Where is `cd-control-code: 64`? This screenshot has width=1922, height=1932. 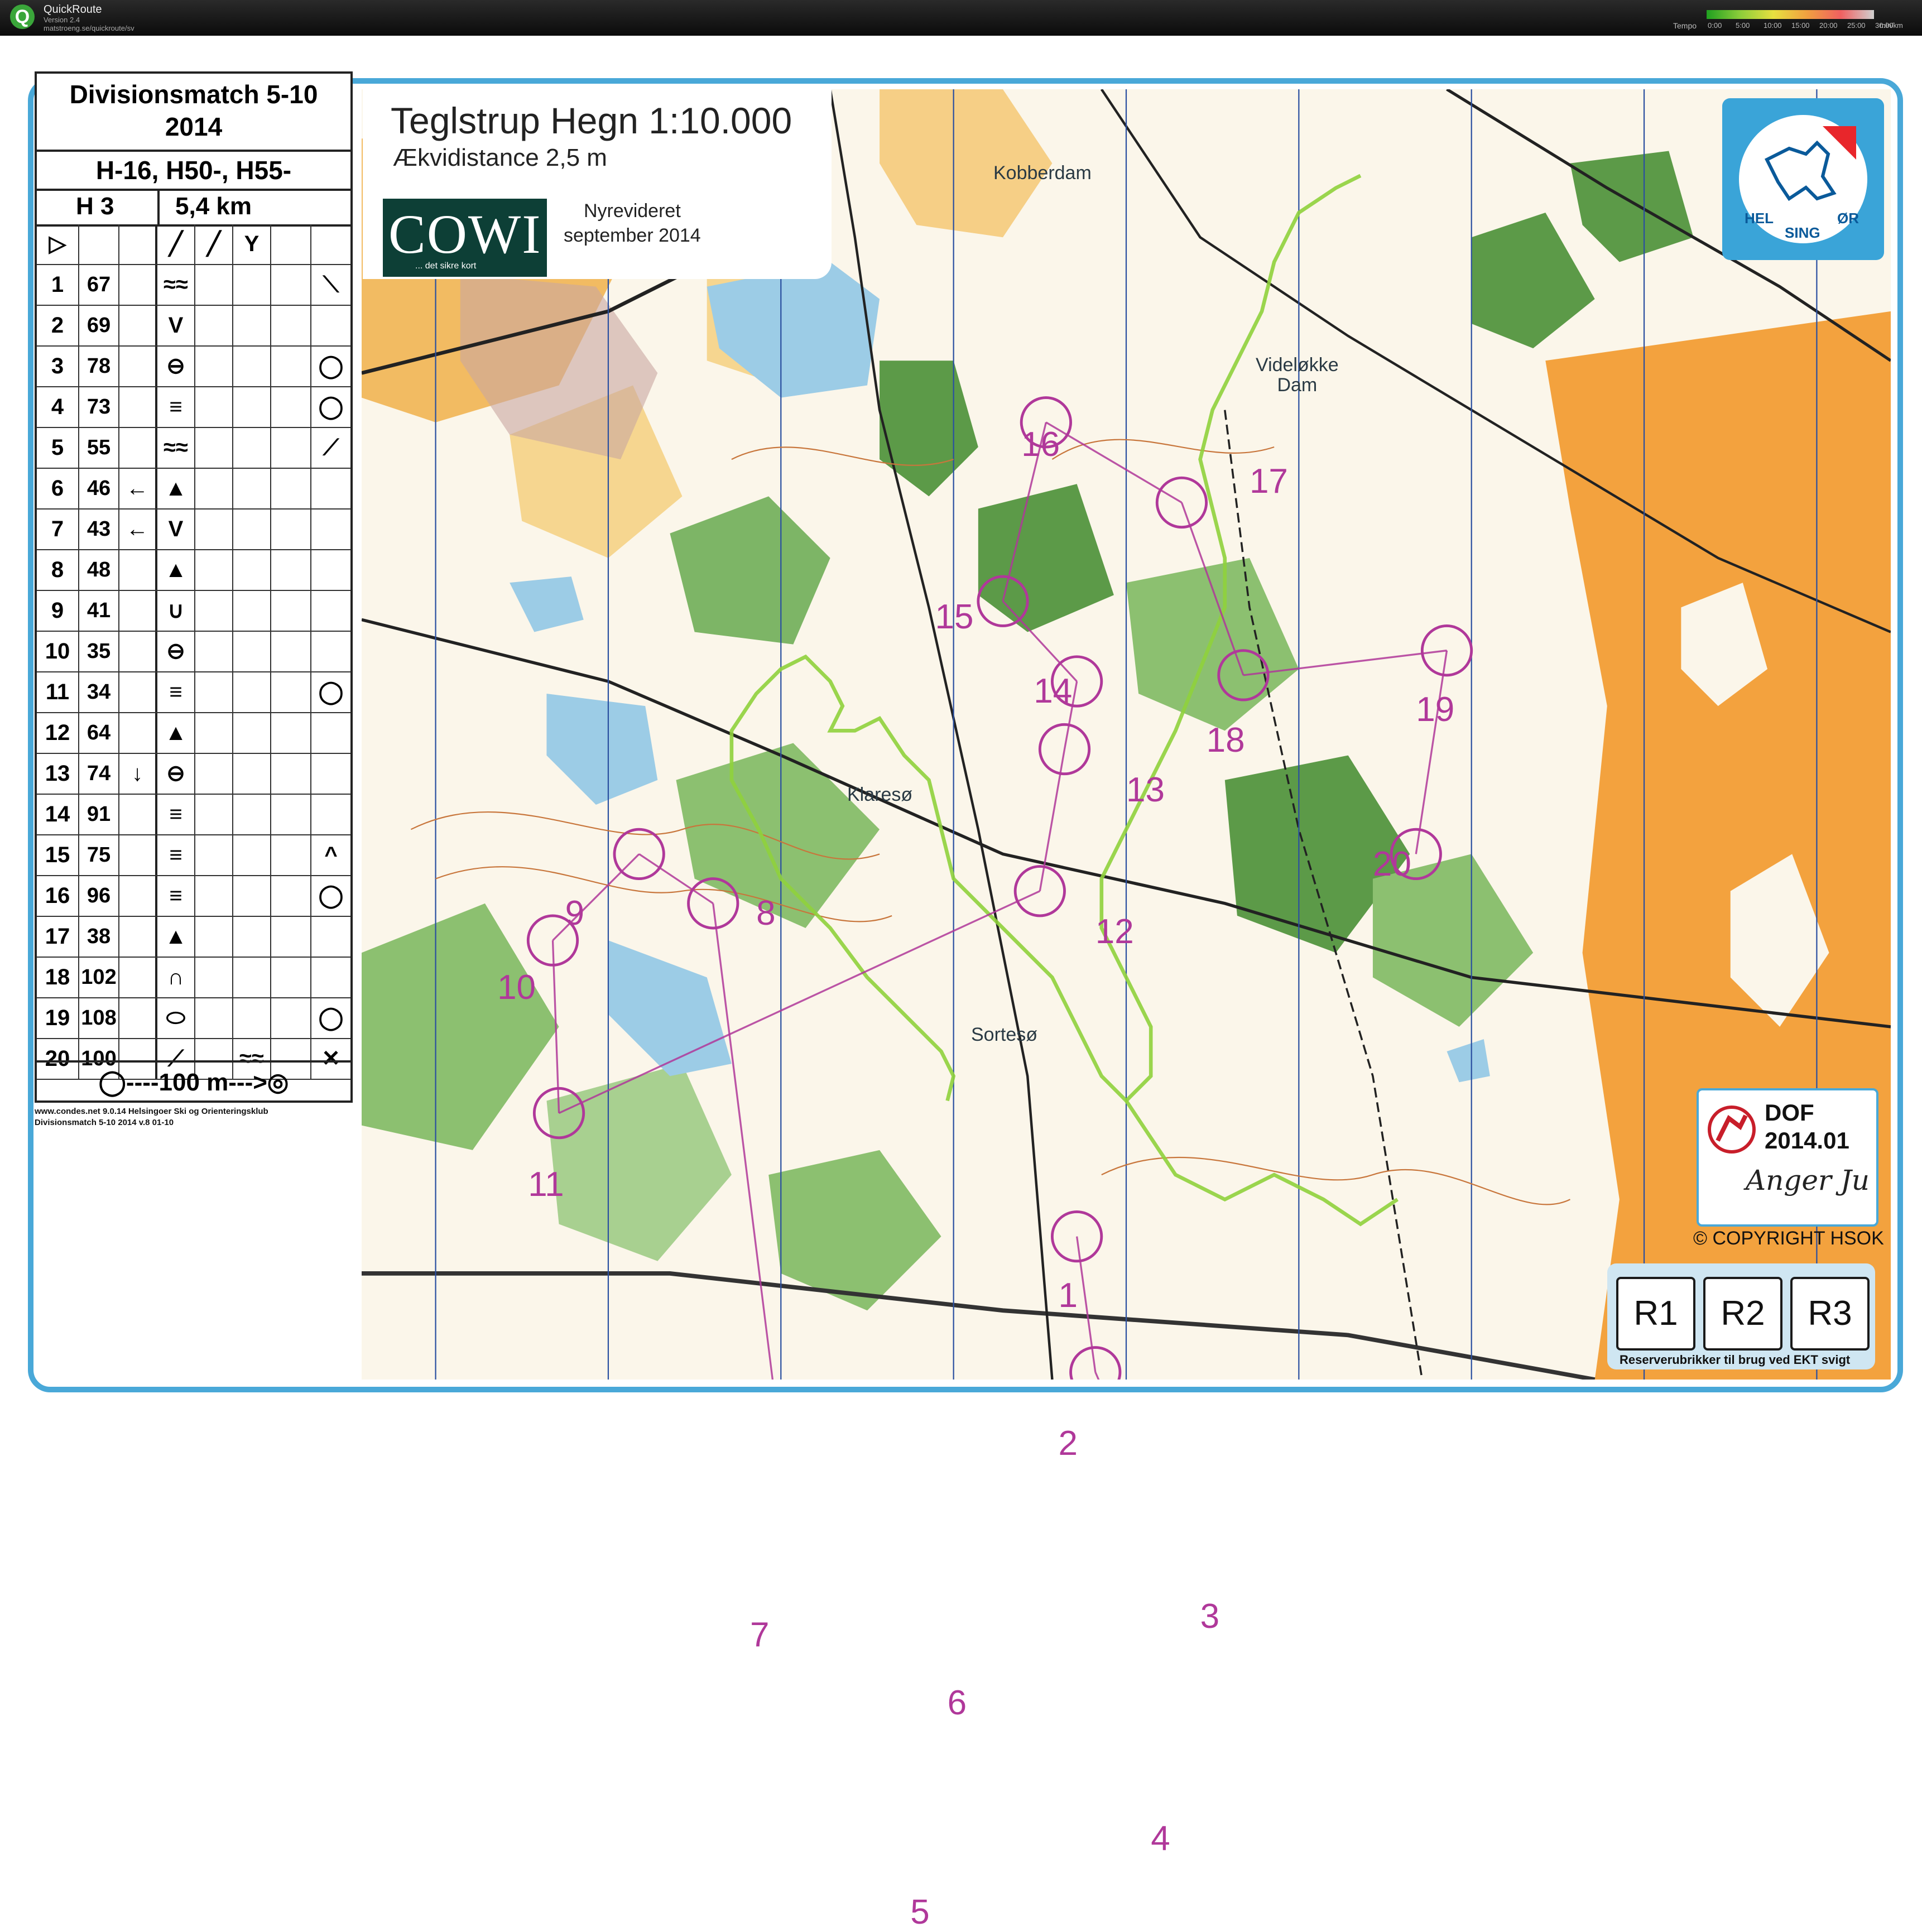 cd-control-code: 64 is located at coordinates (99, 733).